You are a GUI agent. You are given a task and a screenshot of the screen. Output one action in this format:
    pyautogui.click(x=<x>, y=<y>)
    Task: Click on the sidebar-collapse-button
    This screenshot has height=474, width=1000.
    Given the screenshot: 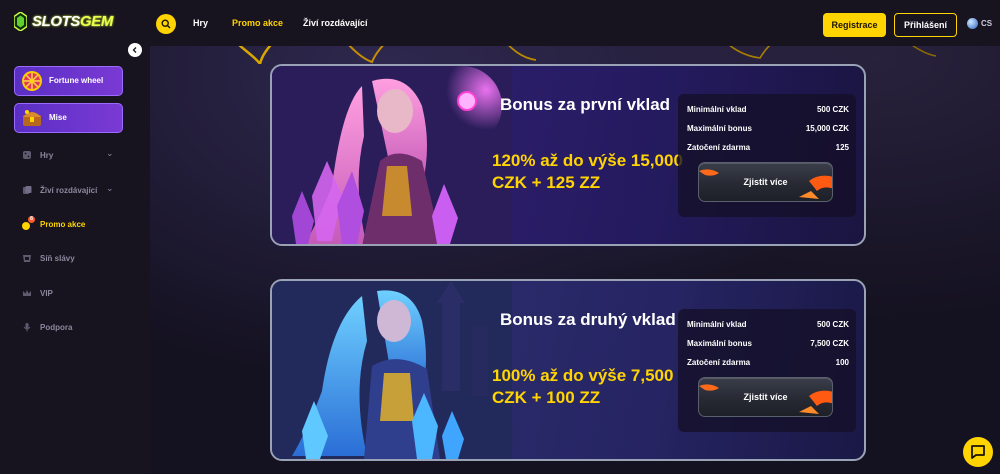 What is the action you would take?
    pyautogui.click(x=135, y=50)
    